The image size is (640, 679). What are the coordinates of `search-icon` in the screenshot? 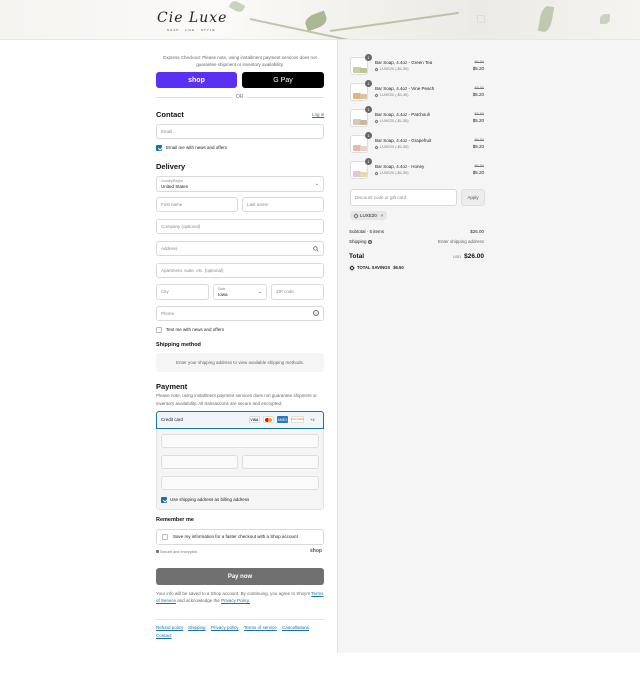 It's located at (316, 249).